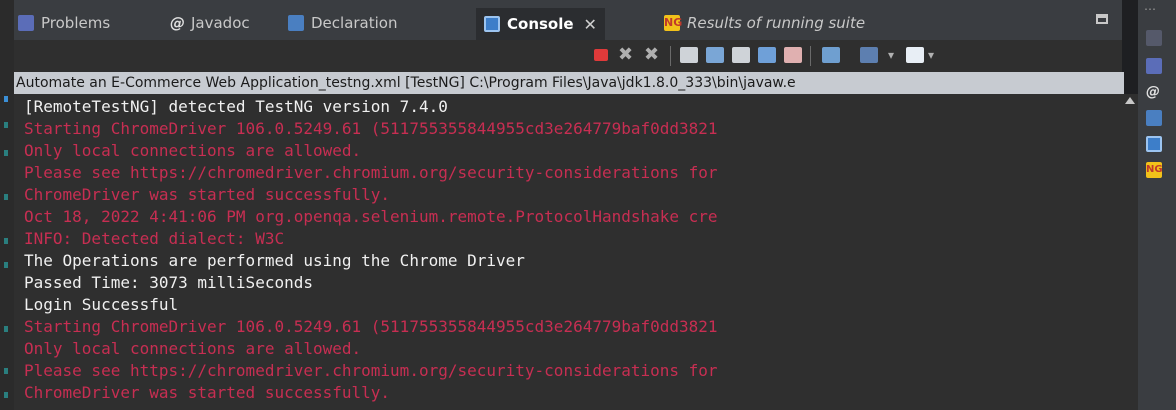  Describe the element at coordinates (767, 55) in the screenshot. I see `show-on-stderr-icon` at that location.